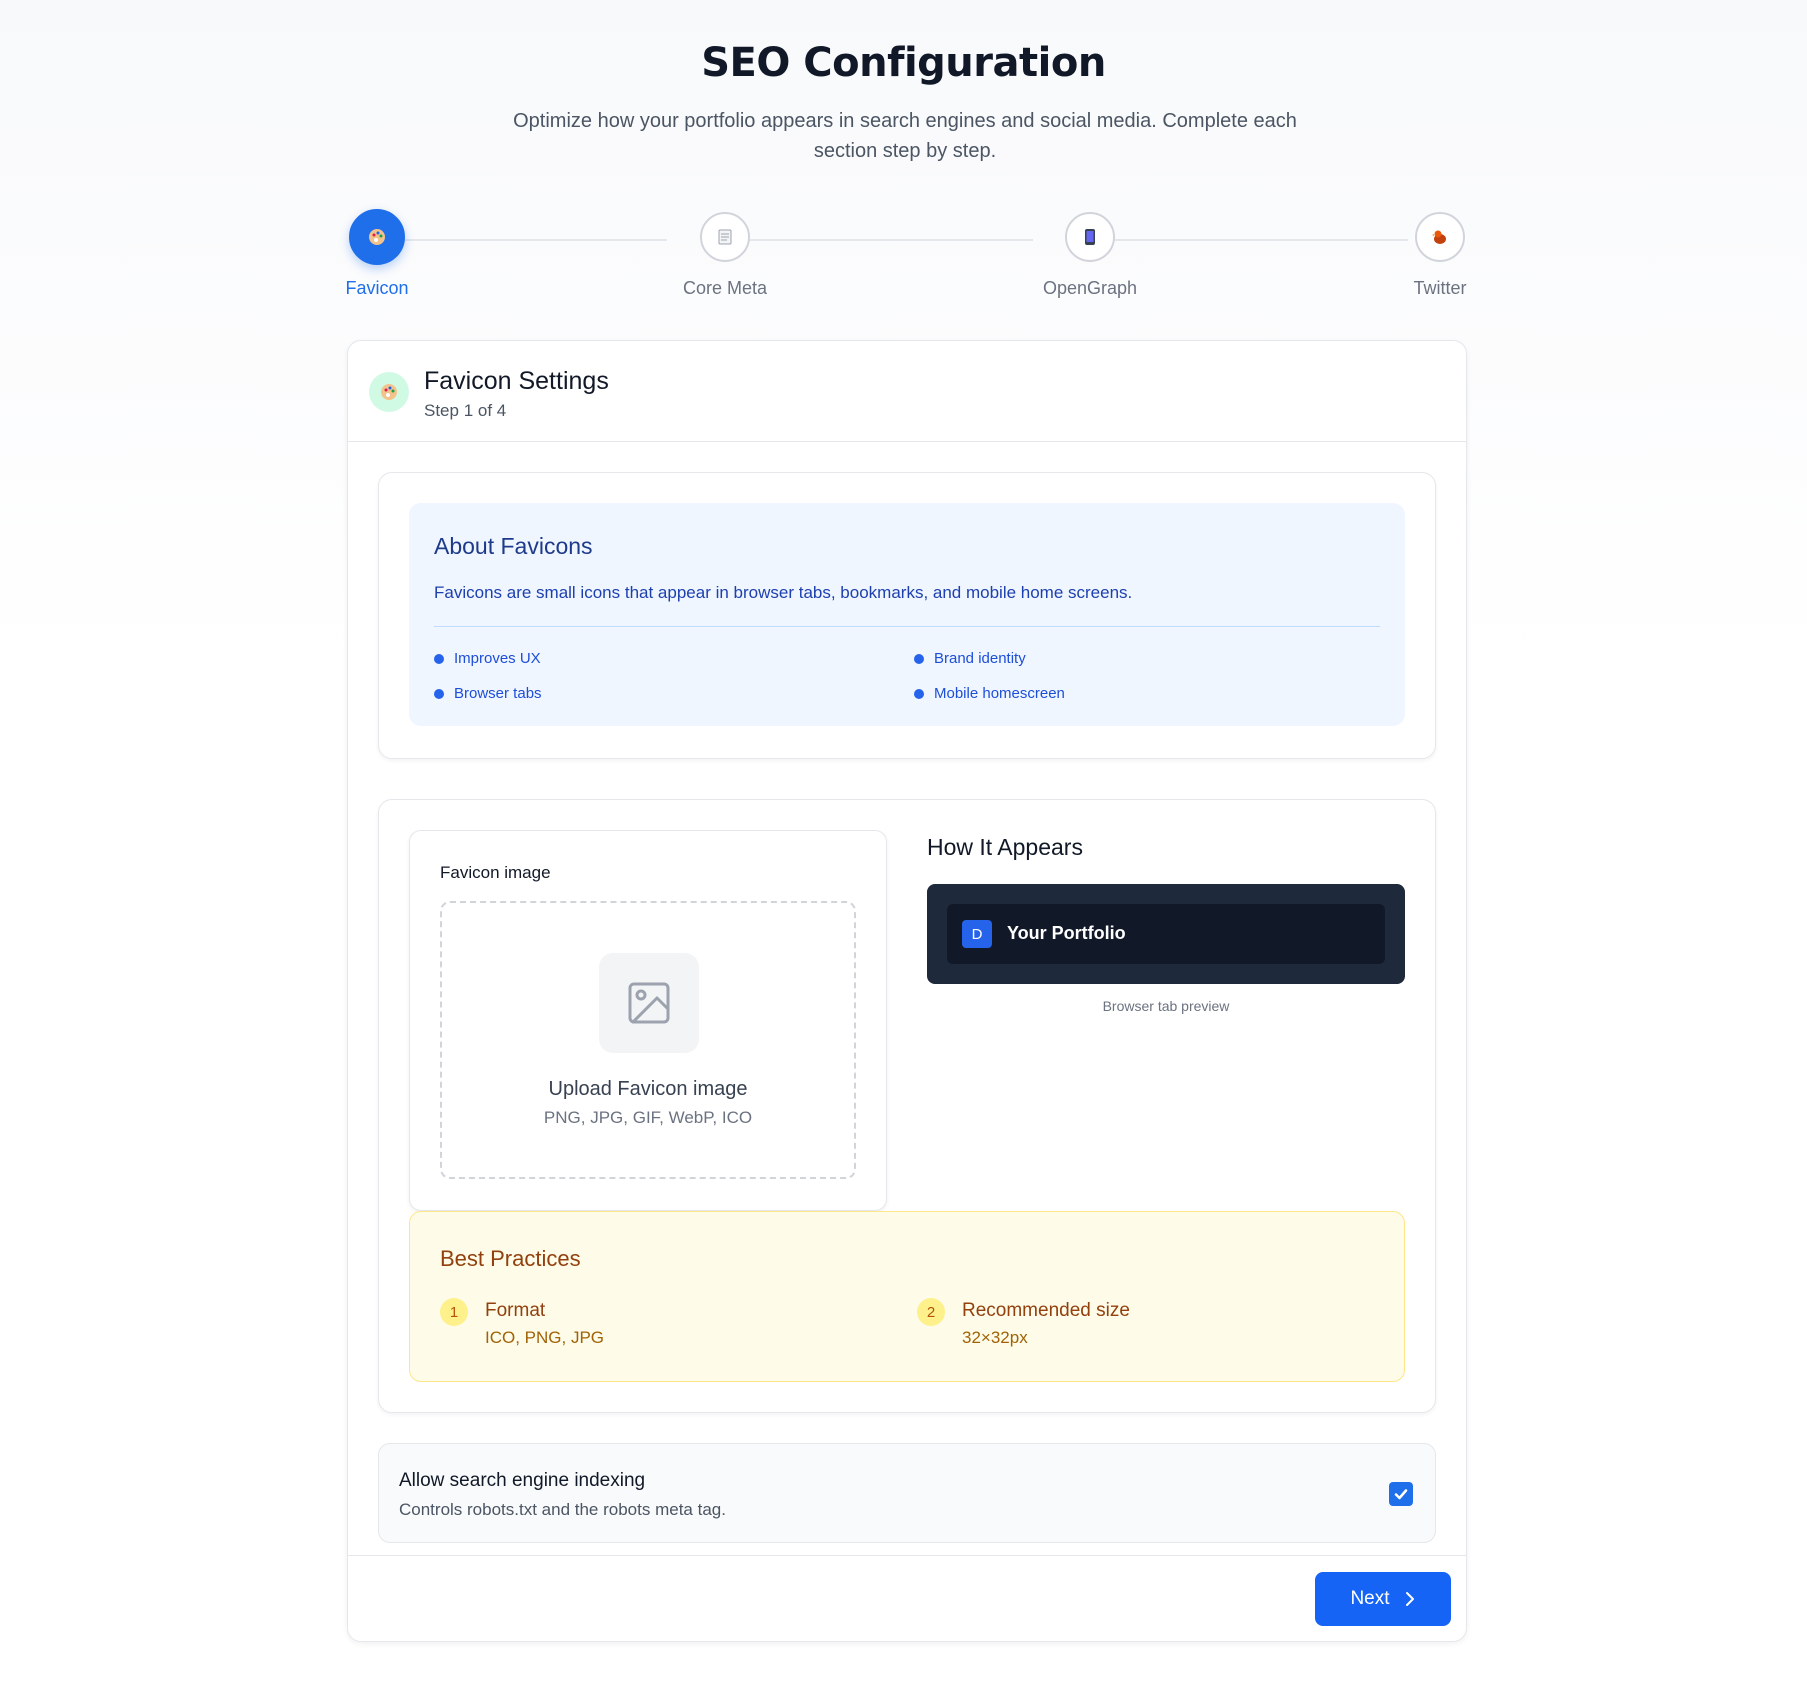  I want to click on preview-caption: Browser tab preview, so click(1166, 1006).